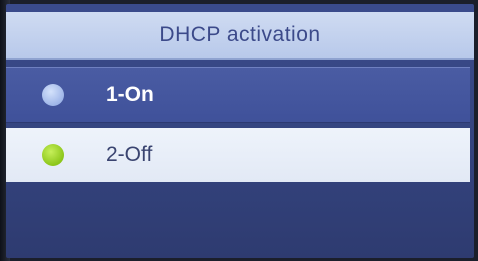 The width and height of the screenshot is (478, 261). Describe the element at coordinates (129, 154) in the screenshot. I see `menu-item-label: 2-Off` at that location.